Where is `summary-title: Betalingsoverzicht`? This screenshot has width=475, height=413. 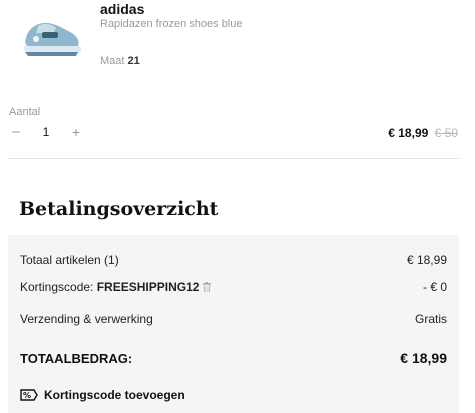 summary-title: Betalingsoverzicht is located at coordinates (119, 209).